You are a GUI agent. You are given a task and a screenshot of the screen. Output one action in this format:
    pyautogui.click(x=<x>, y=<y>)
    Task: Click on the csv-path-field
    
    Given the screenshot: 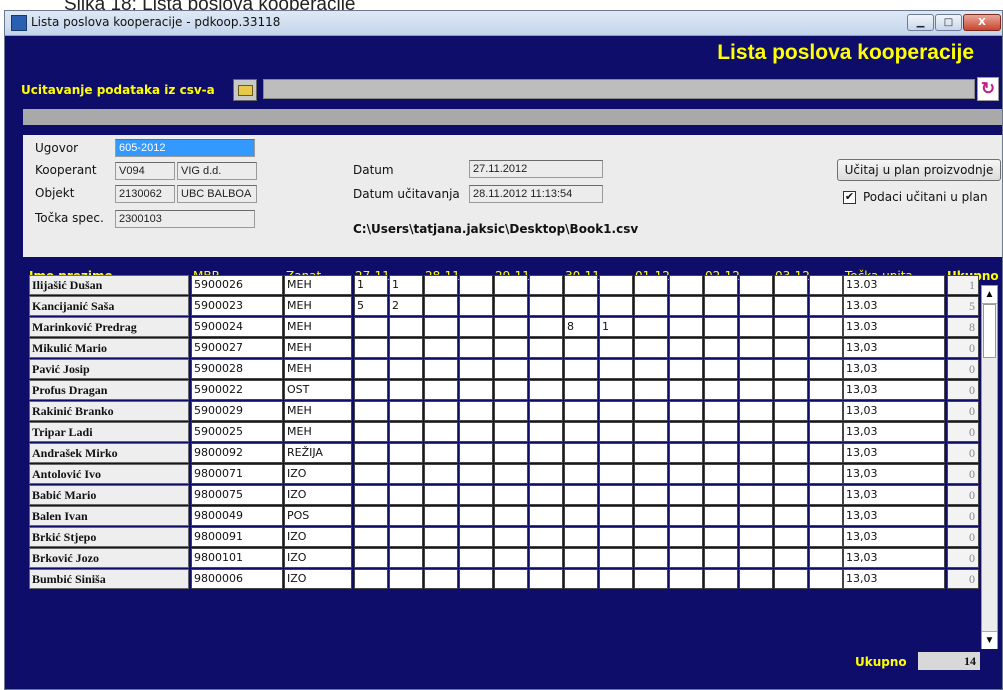 What is the action you would take?
    pyautogui.click(x=619, y=89)
    